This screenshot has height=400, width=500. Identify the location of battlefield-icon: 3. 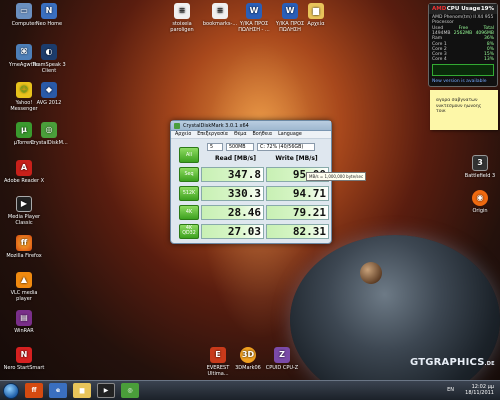
(480, 163).